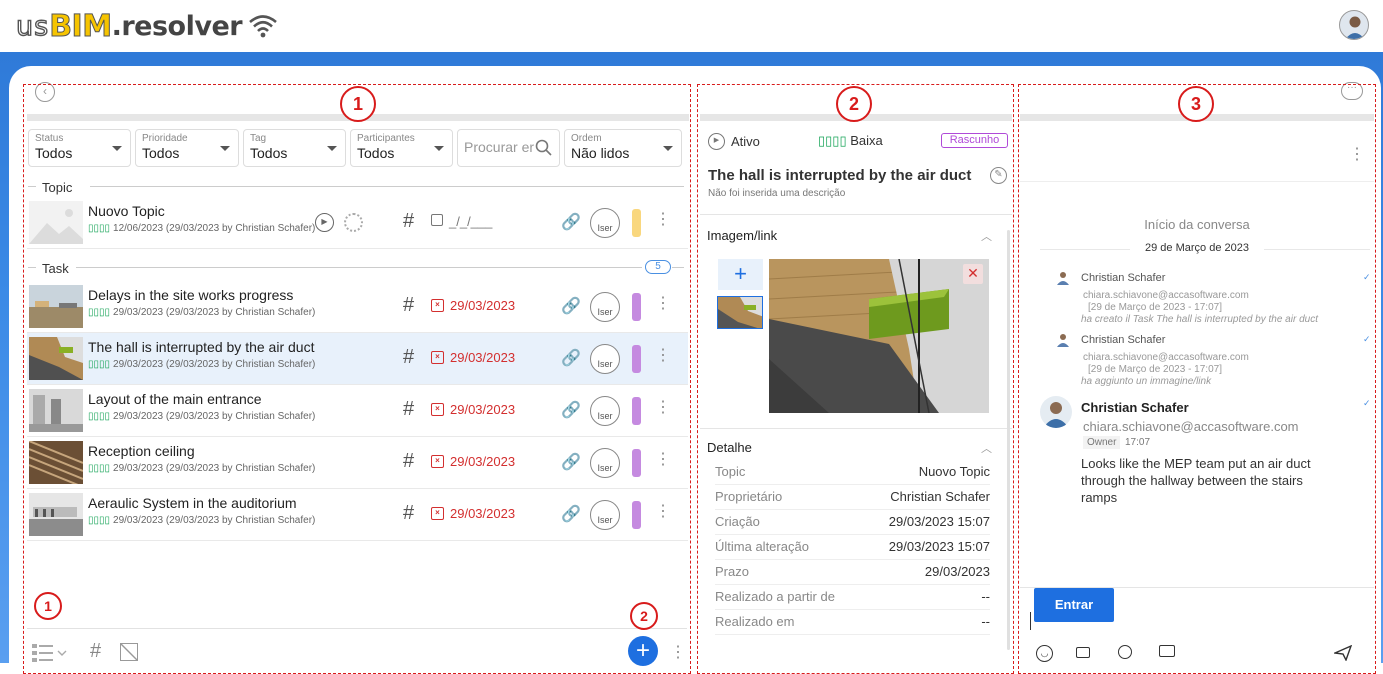 This screenshot has width=1383, height=674. Describe the element at coordinates (852, 472) in the screenshot. I see `field-topic: Topic Nuovo Topic` at that location.